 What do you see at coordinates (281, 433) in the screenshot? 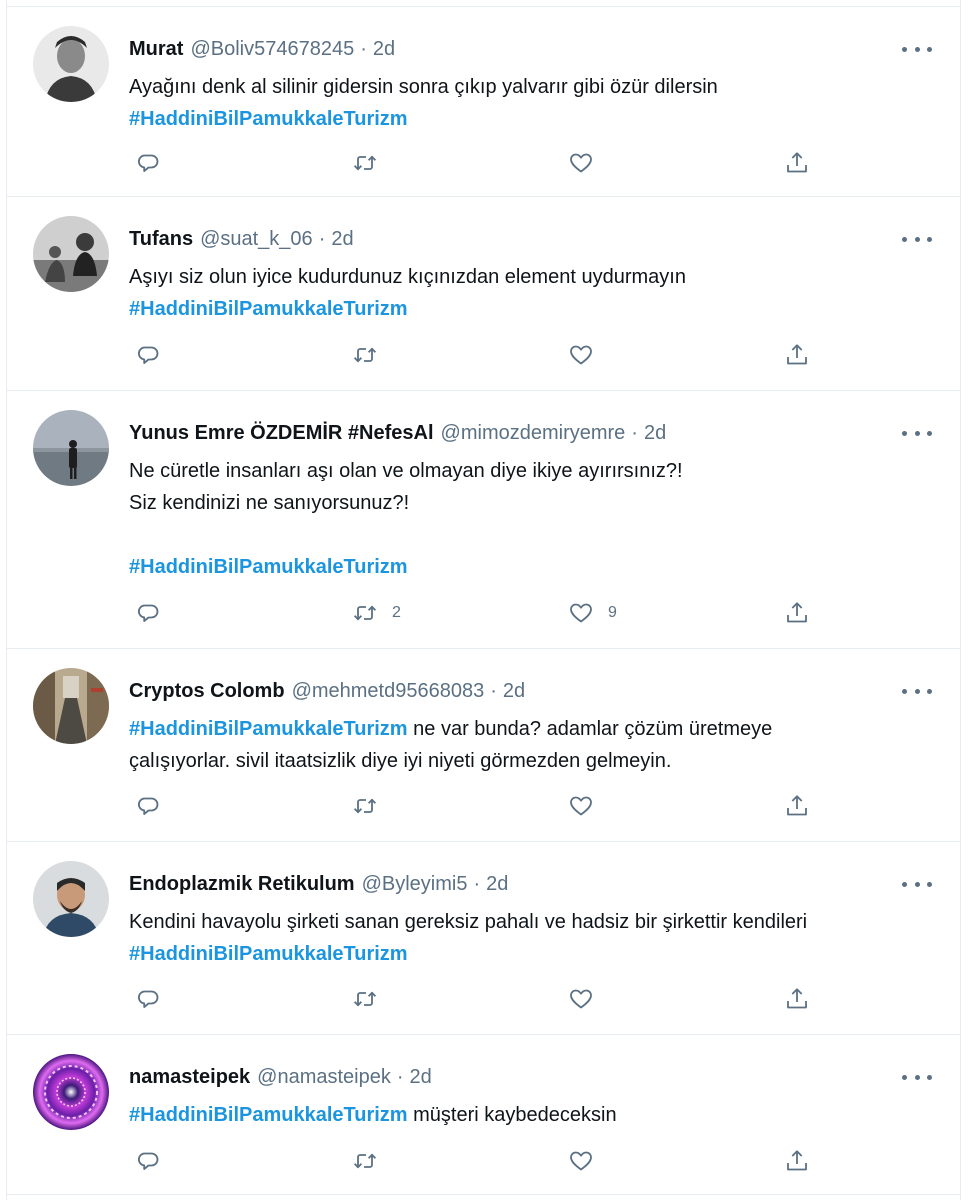
I see `author-name: Yunus Emre ÖZDEMİR #NefesAl` at bounding box center [281, 433].